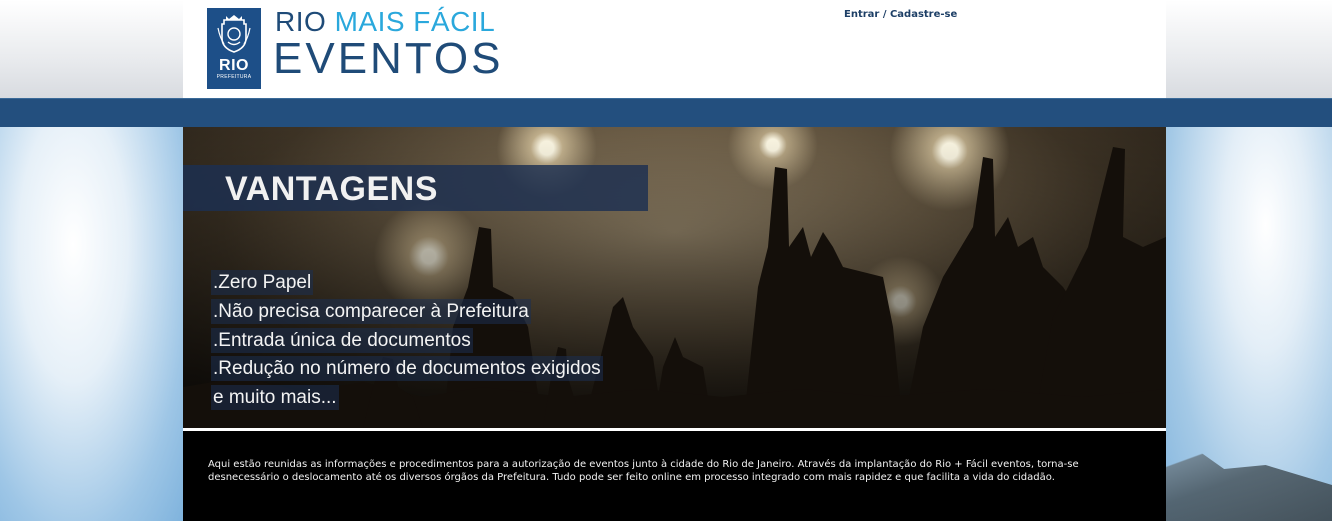  I want to click on benefit-item: .Entrada única de documentos, so click(342, 340).